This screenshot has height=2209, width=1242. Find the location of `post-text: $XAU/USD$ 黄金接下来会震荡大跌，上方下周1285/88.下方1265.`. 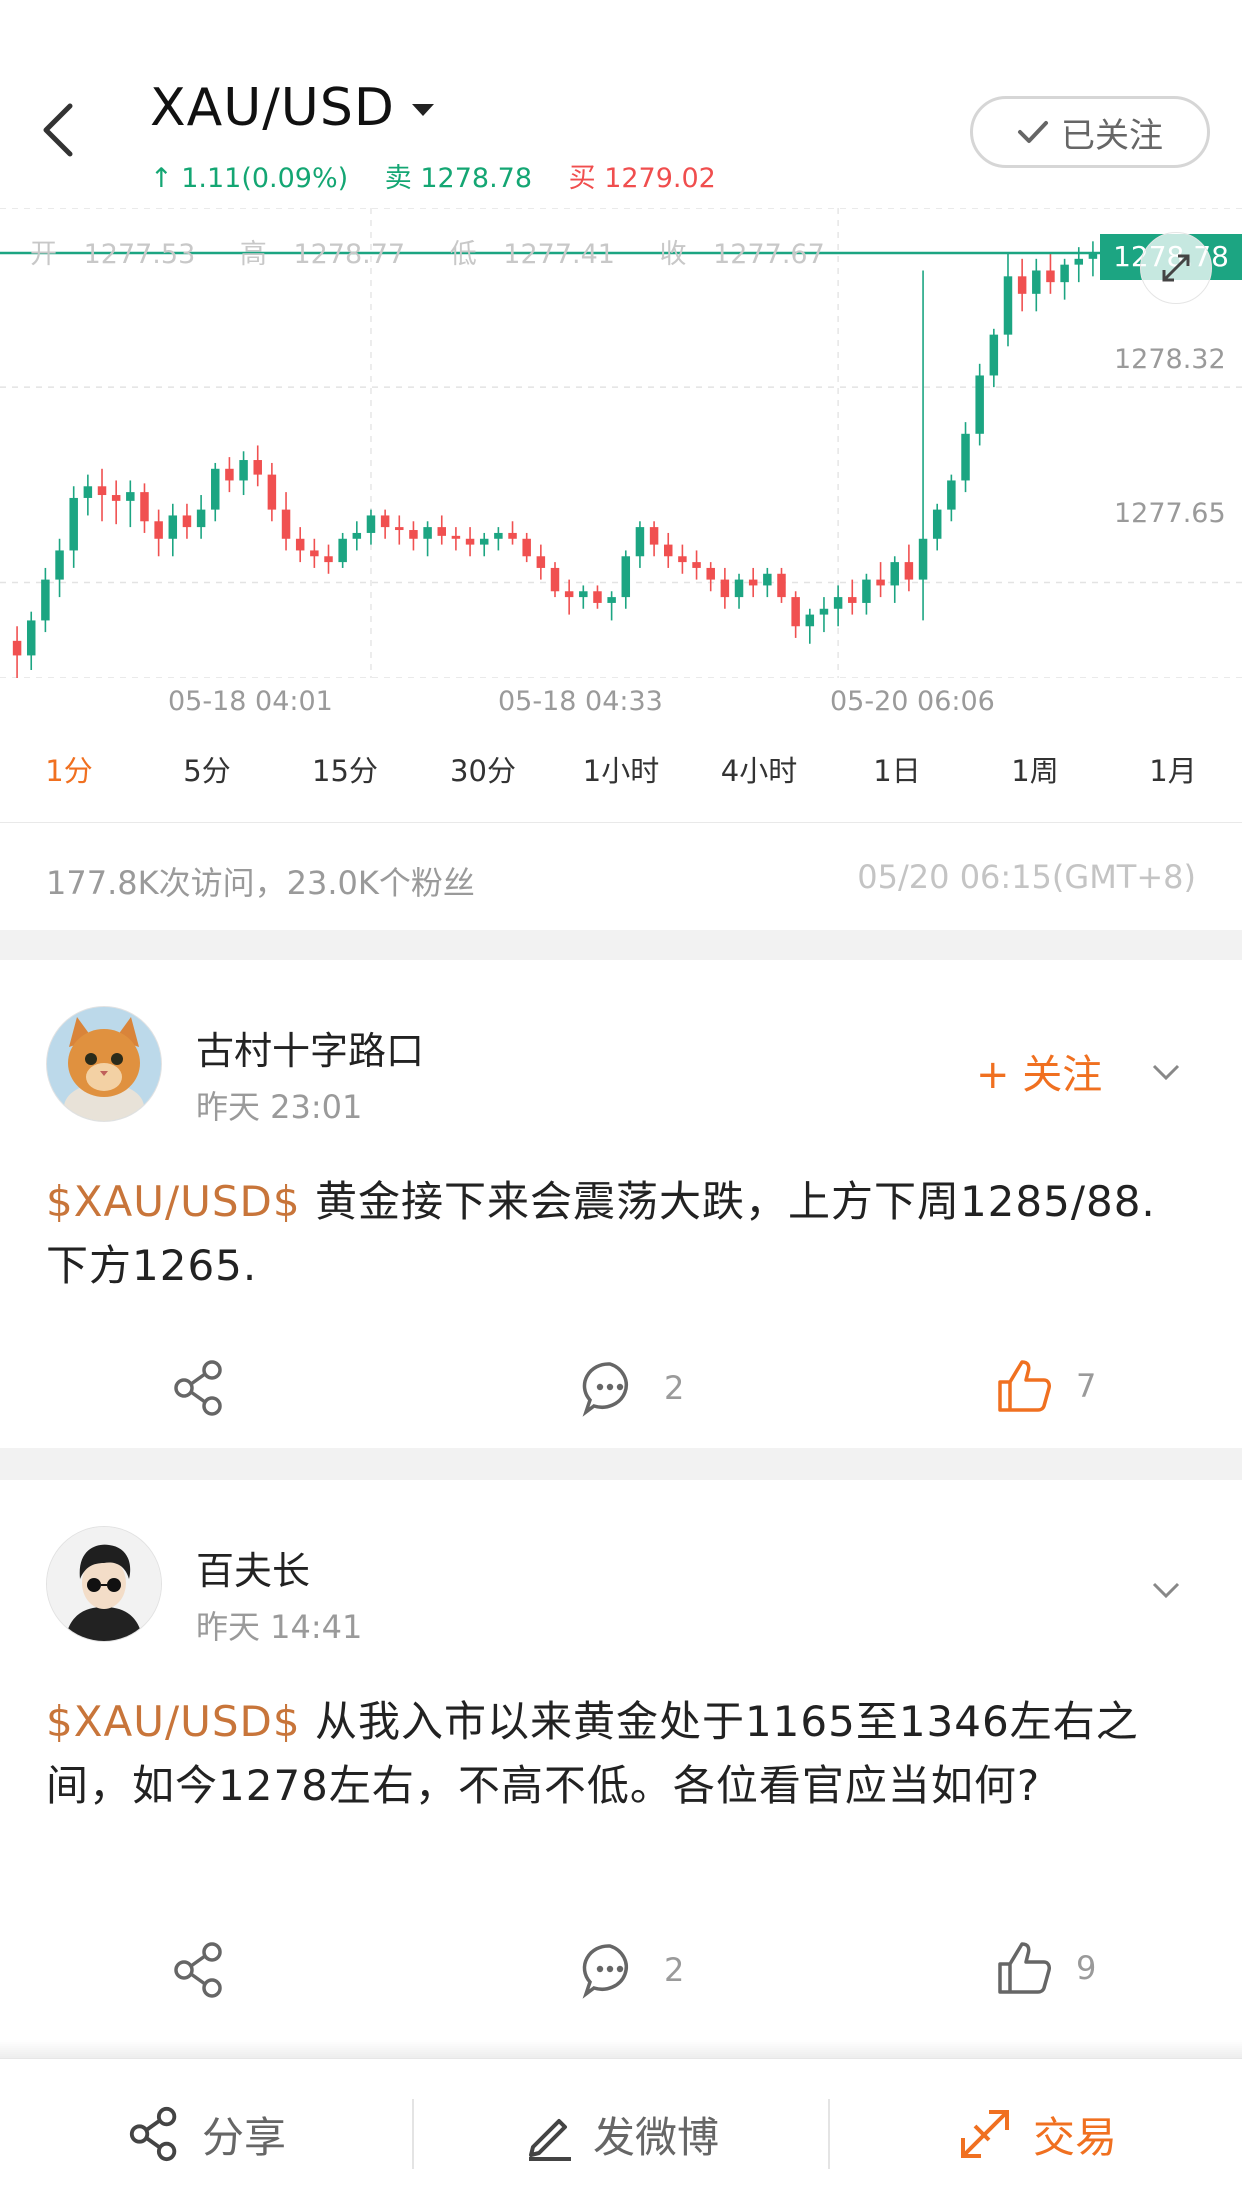

post-text: $XAU/USD$ 黄金接下来会震荡大跌，上方下周1285/88.下方1265. is located at coordinates (621, 1234).